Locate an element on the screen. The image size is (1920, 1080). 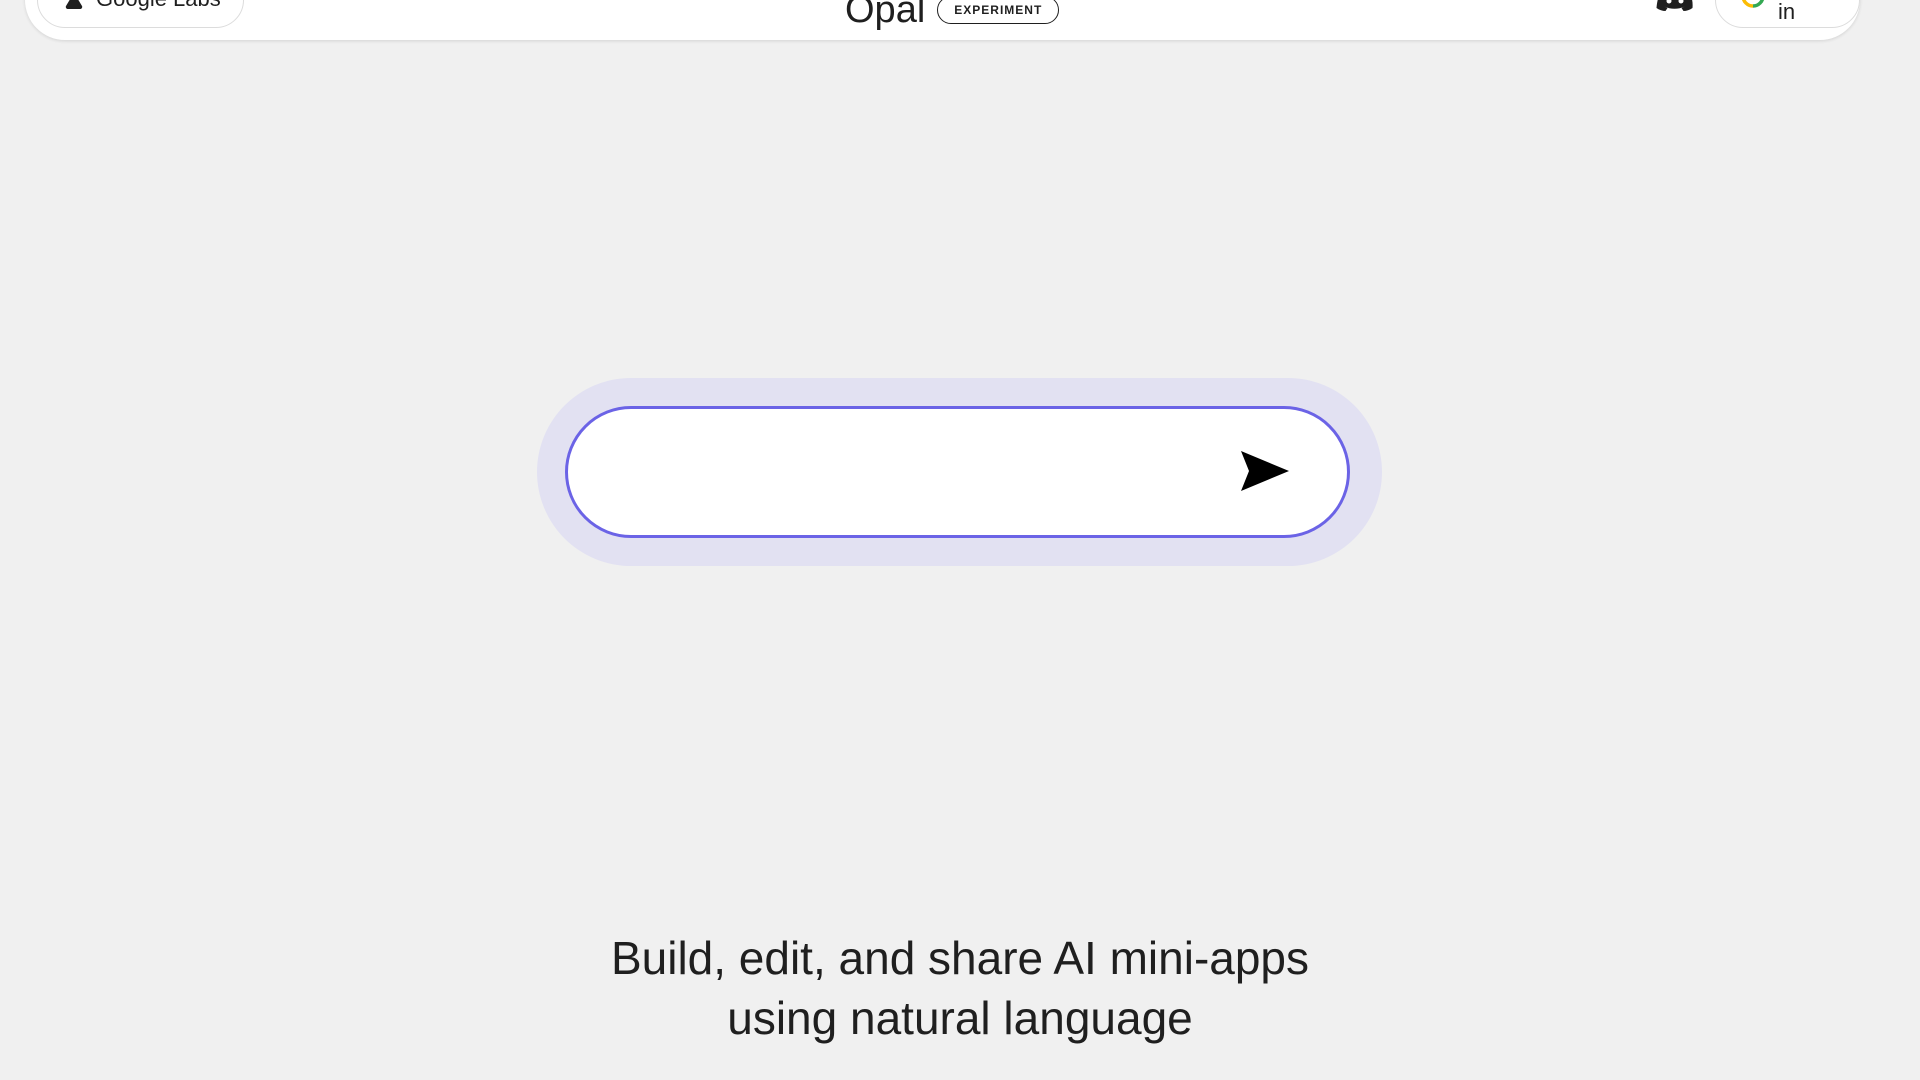
prompt-container is located at coordinates (957, 472).